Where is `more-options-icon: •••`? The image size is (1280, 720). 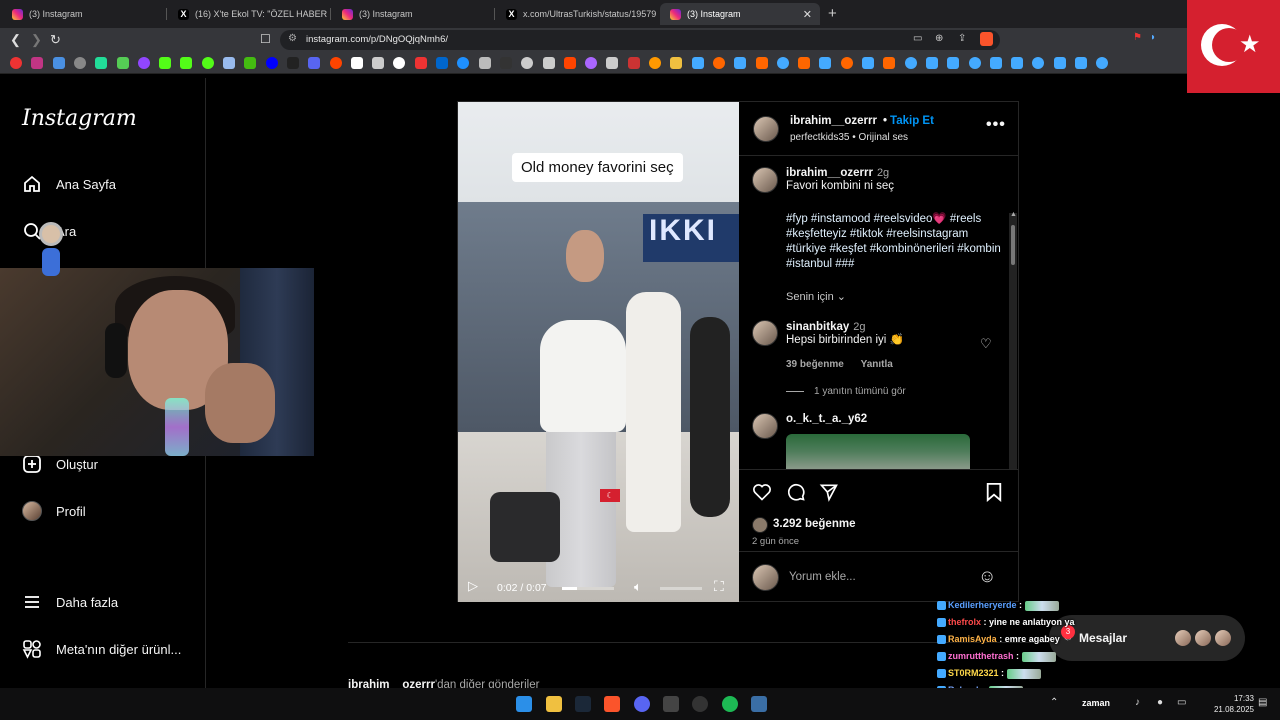
more-options-icon: ••• is located at coordinates (996, 125).